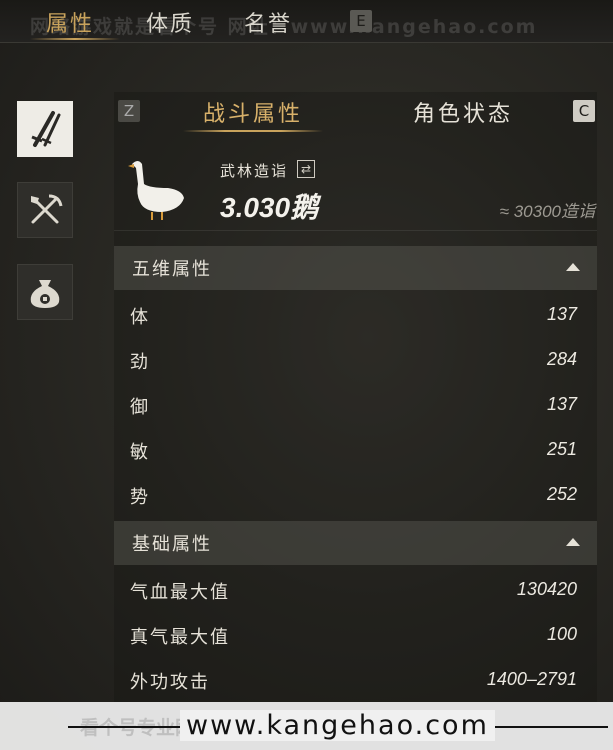  I want to click on stat-value: 1400–2791, so click(531, 679).